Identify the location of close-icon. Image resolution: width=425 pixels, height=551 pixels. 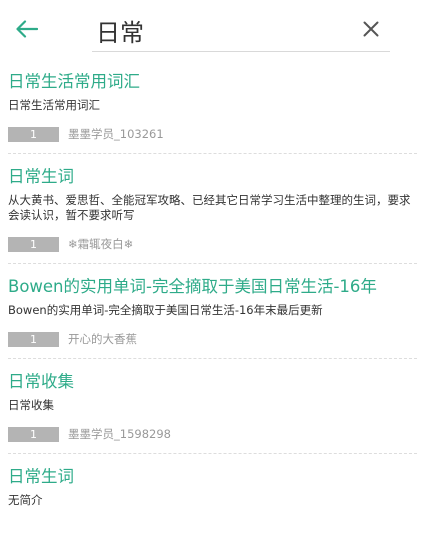
(371, 29).